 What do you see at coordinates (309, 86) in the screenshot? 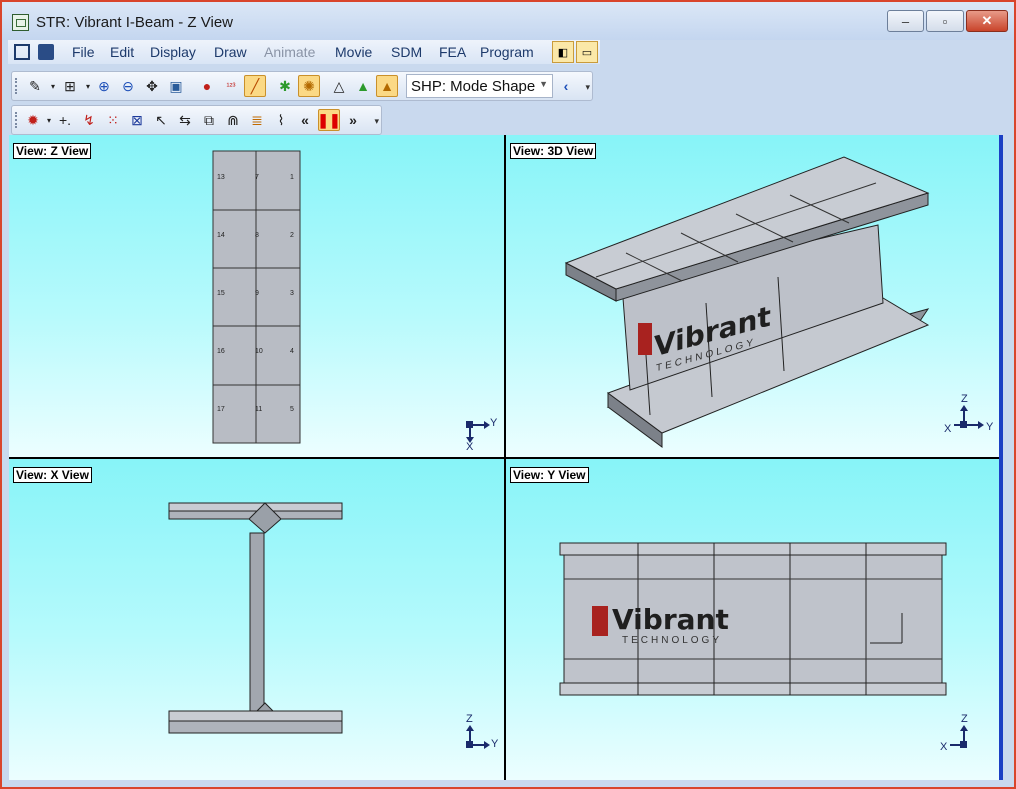
I see `explode-icon: ✺` at bounding box center [309, 86].